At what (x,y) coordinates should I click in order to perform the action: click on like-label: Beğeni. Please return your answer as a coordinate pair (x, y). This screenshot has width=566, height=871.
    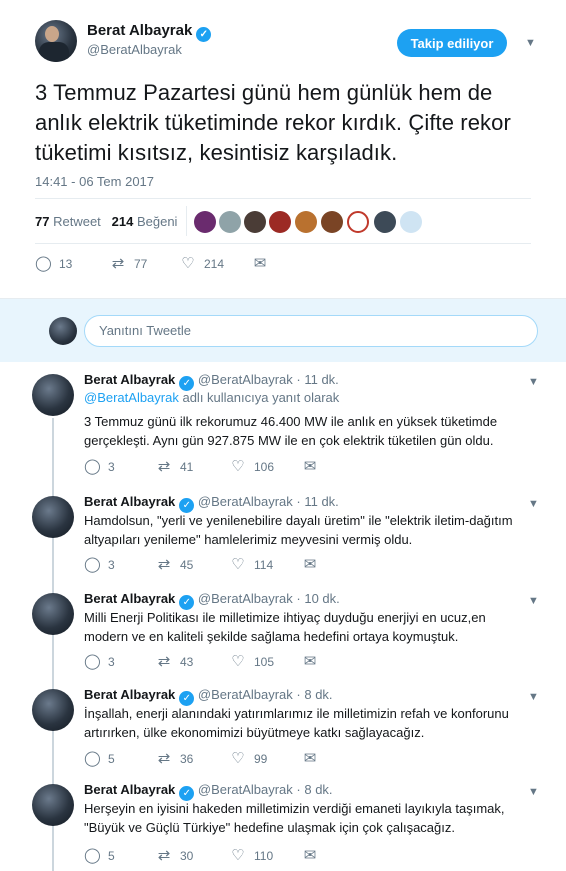
    Looking at the image, I should click on (157, 221).